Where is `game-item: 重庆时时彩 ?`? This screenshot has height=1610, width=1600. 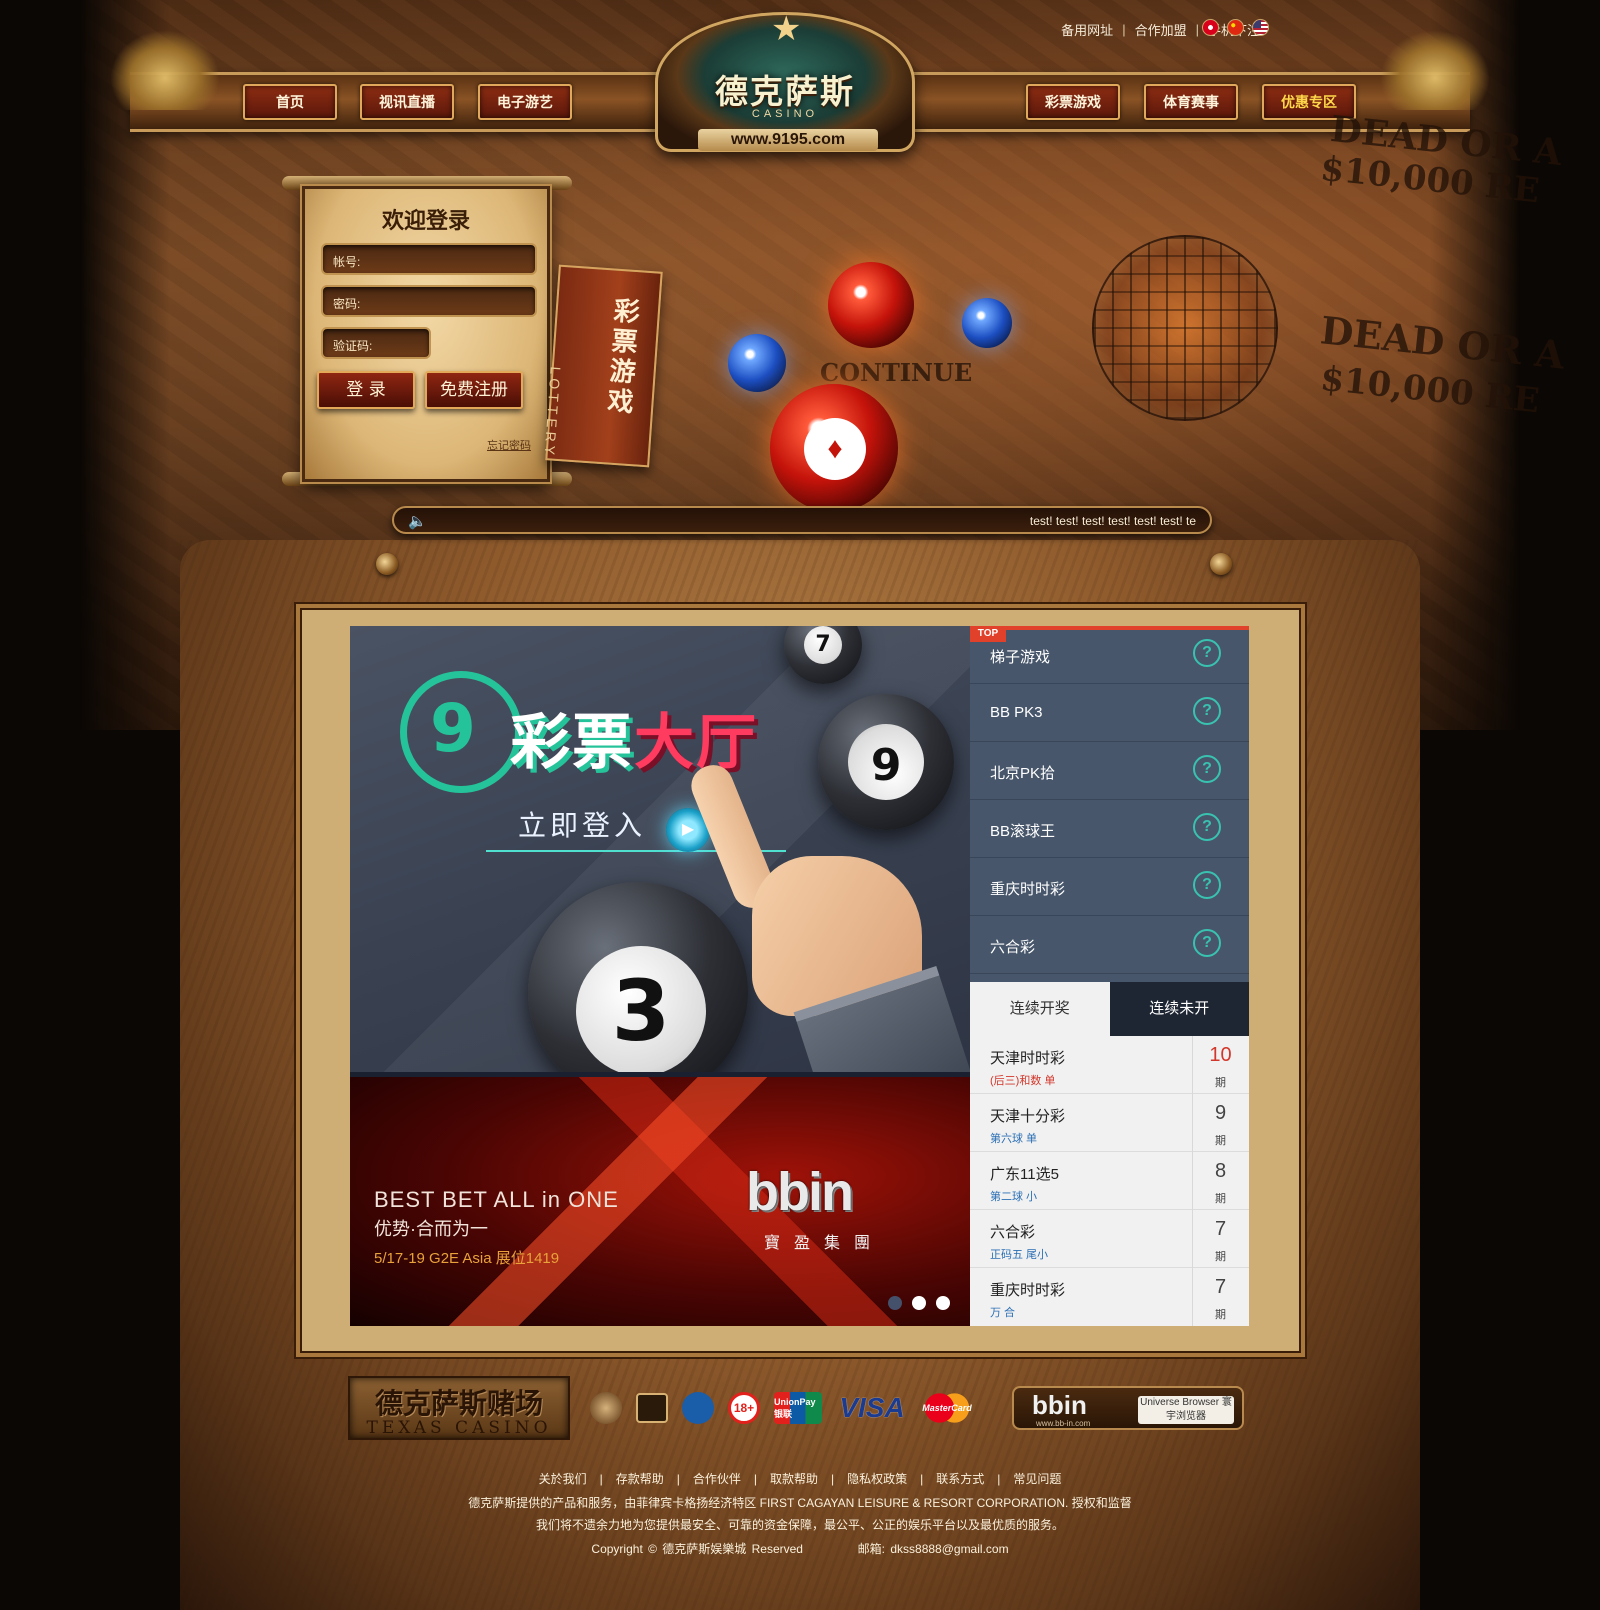
game-item: 重庆时时彩 ? is located at coordinates (1109, 887).